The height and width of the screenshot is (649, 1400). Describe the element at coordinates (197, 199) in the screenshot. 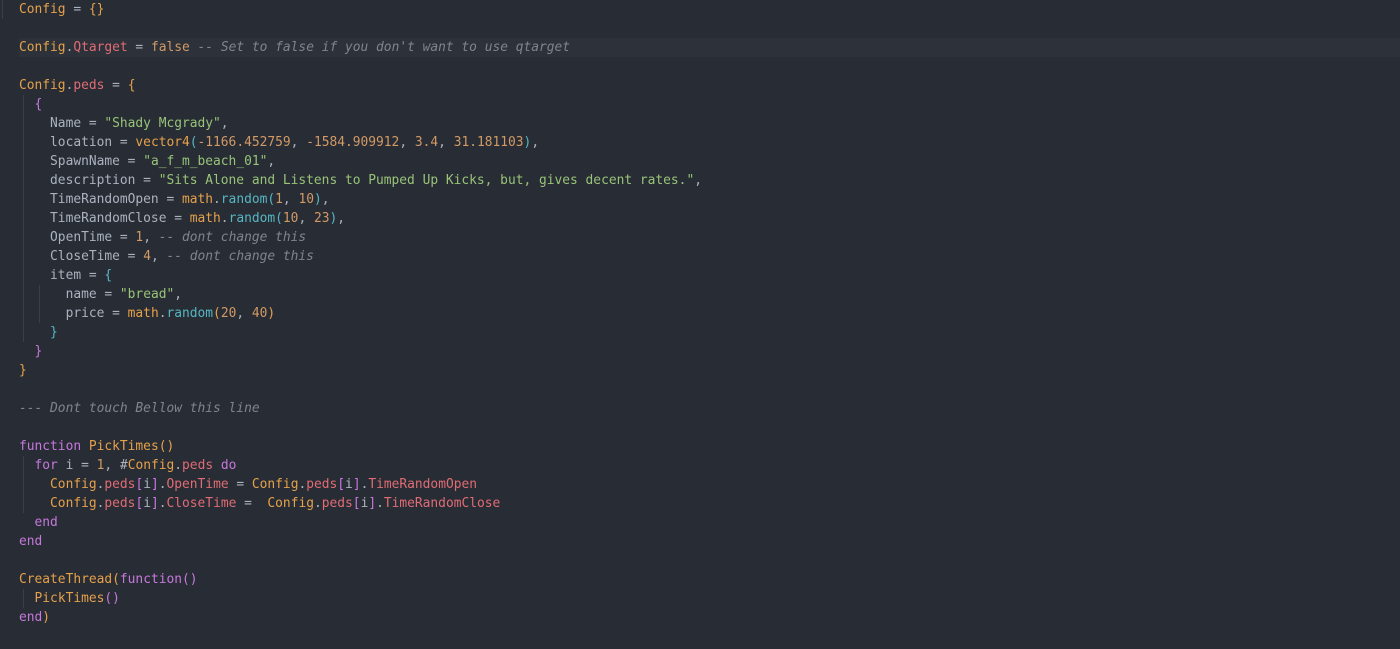

I see `code-token: math` at that location.